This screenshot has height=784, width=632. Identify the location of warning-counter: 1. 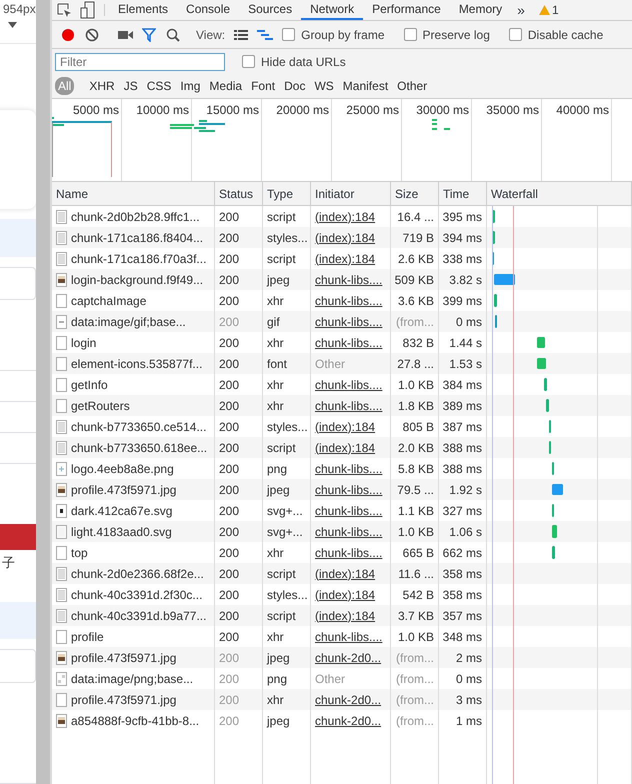
(544, 10).